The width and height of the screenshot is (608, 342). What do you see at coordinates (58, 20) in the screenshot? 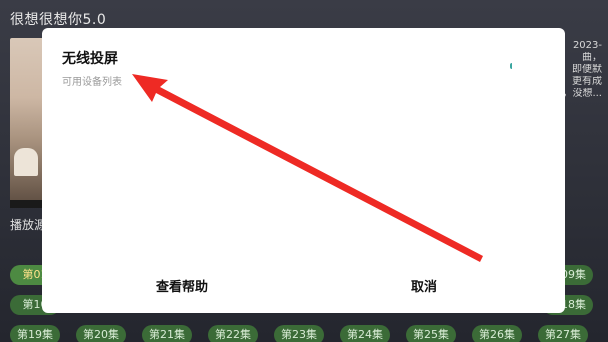
I see `page-title: 很想很想你5.0` at bounding box center [58, 20].